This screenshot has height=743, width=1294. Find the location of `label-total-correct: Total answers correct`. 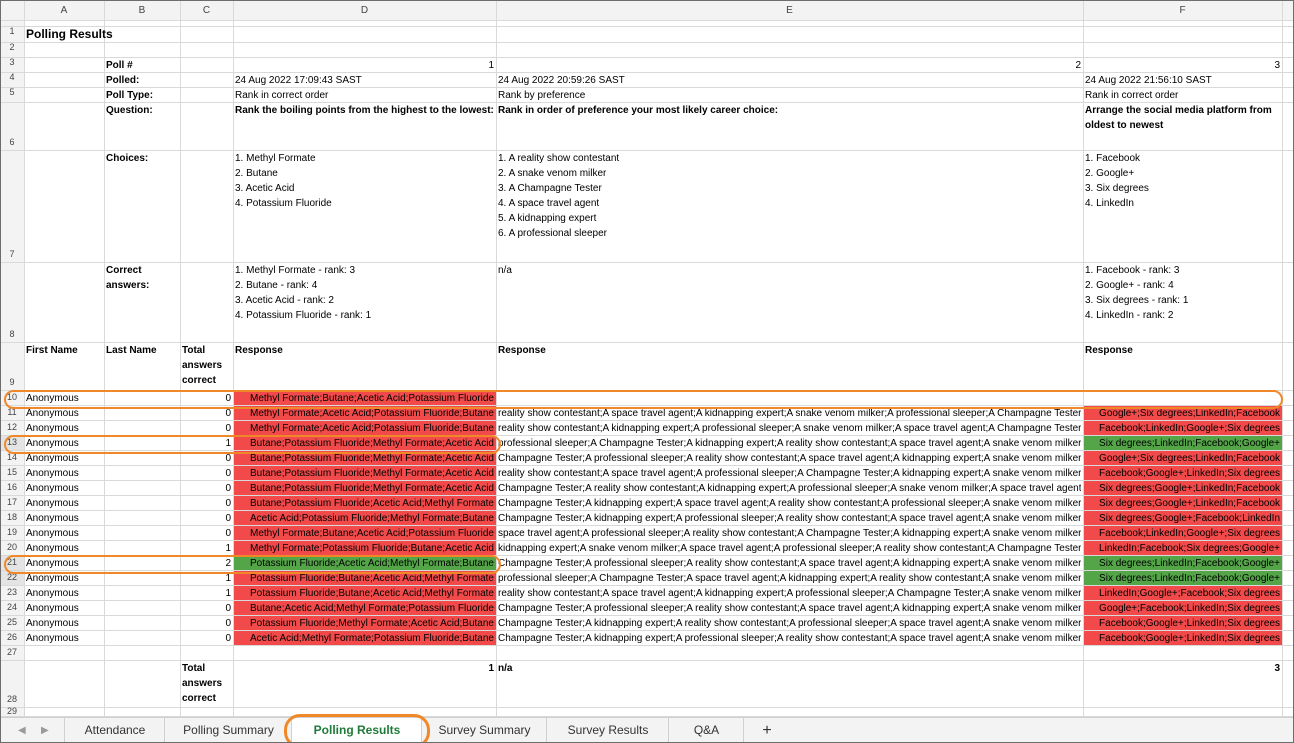

label-total-correct: Total answers correct is located at coordinates (206, 684).